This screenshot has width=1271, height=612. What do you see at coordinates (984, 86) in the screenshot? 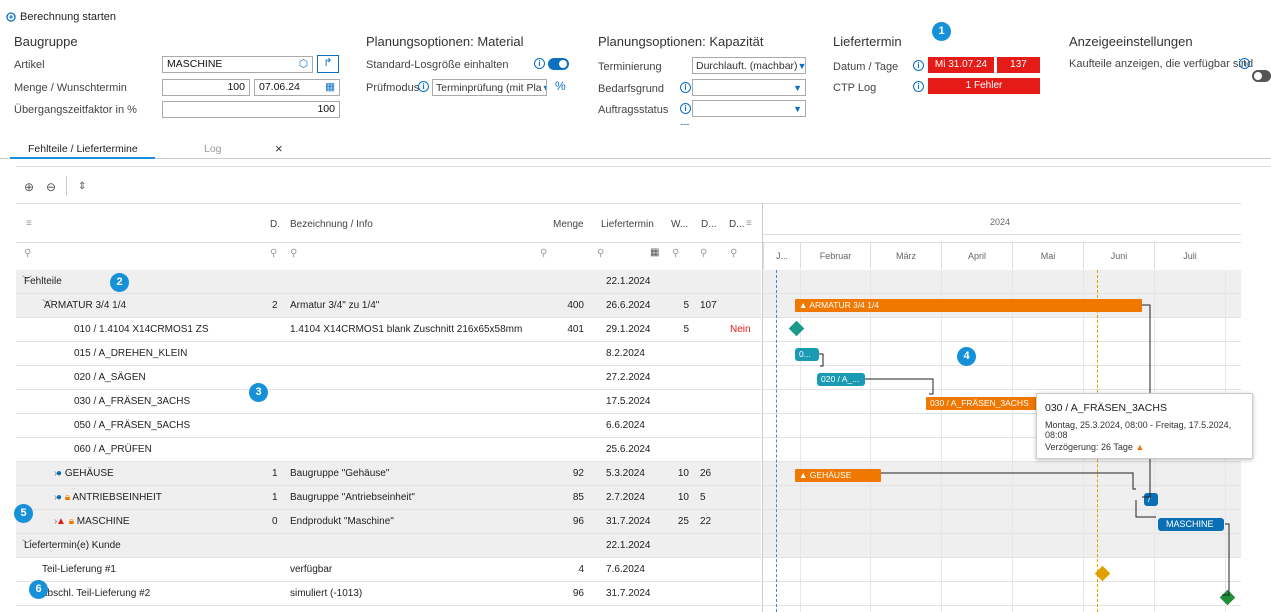
I see `ctp-log-link: 1 Fehler` at bounding box center [984, 86].